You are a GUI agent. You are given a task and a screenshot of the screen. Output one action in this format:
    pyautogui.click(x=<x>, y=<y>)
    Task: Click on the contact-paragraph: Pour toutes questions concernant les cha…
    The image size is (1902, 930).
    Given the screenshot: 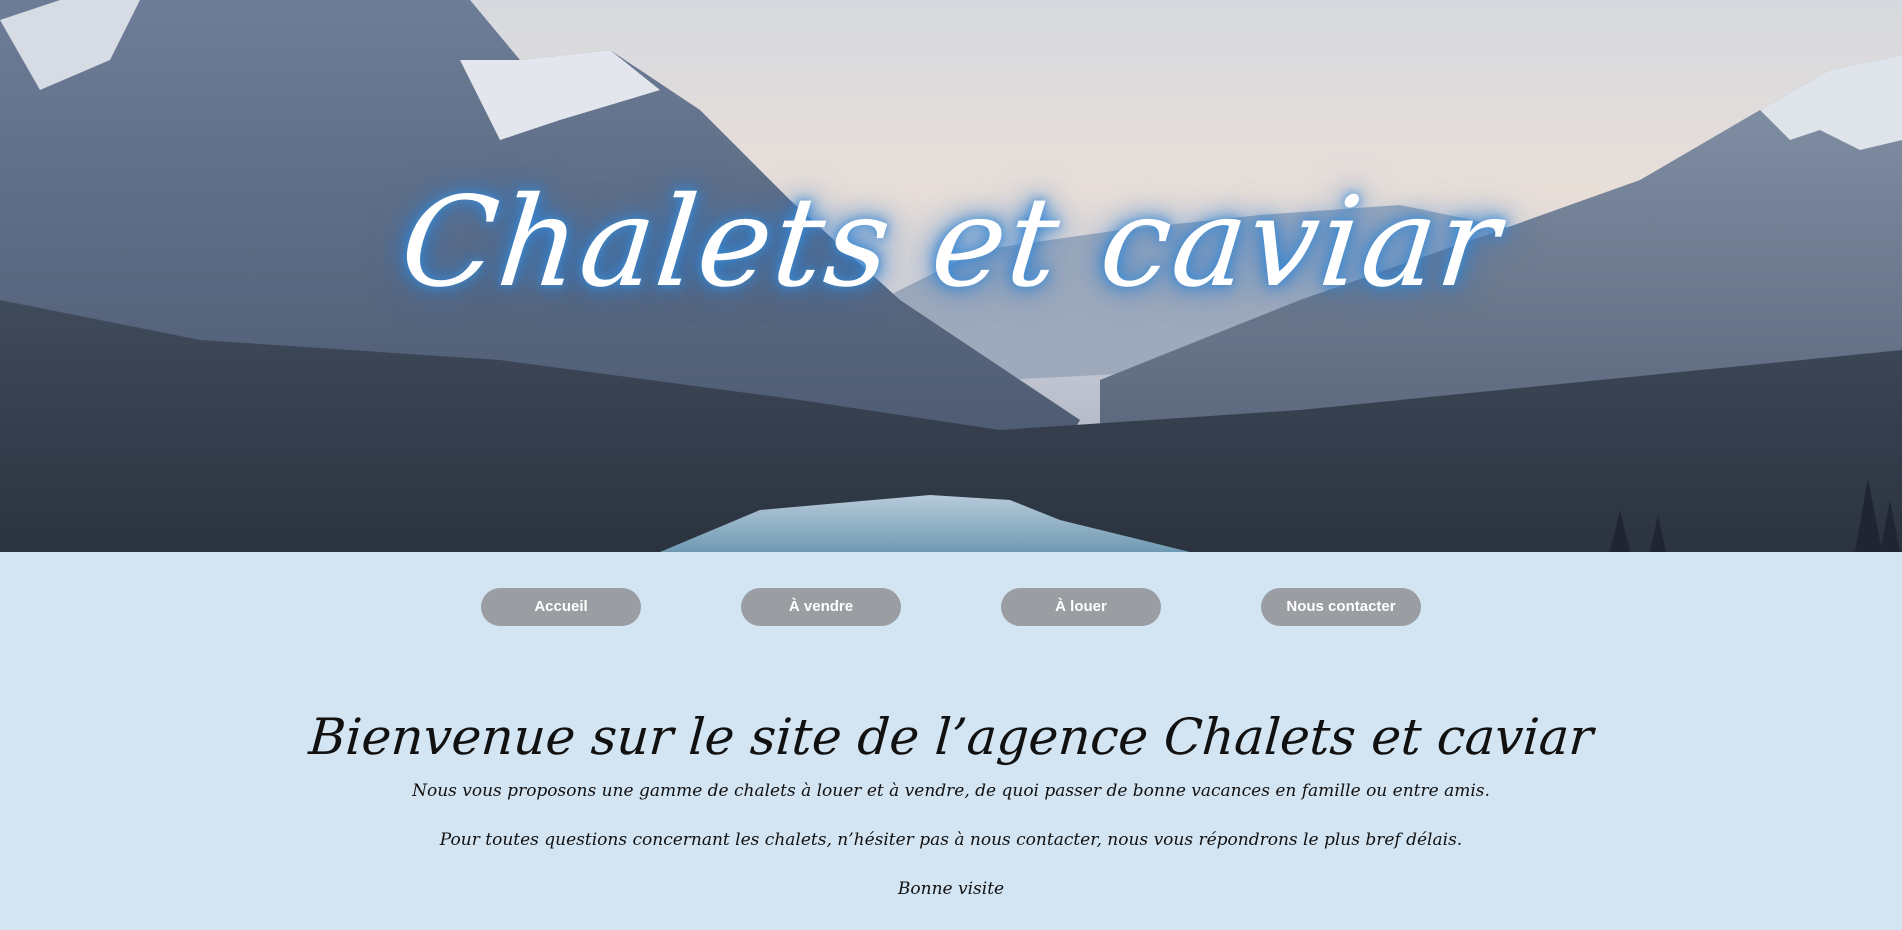 What is the action you would take?
    pyautogui.click(x=951, y=840)
    